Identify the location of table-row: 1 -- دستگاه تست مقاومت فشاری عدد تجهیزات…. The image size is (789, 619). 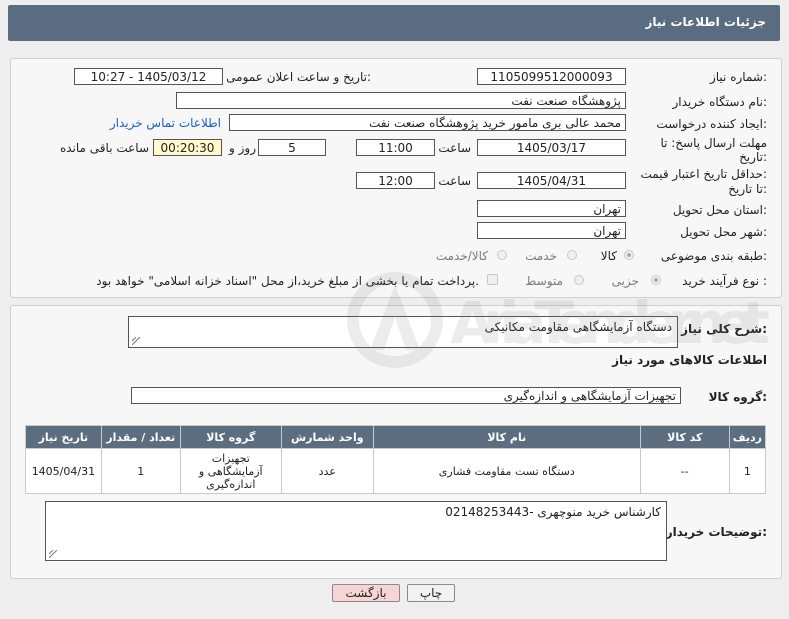
(396, 471).